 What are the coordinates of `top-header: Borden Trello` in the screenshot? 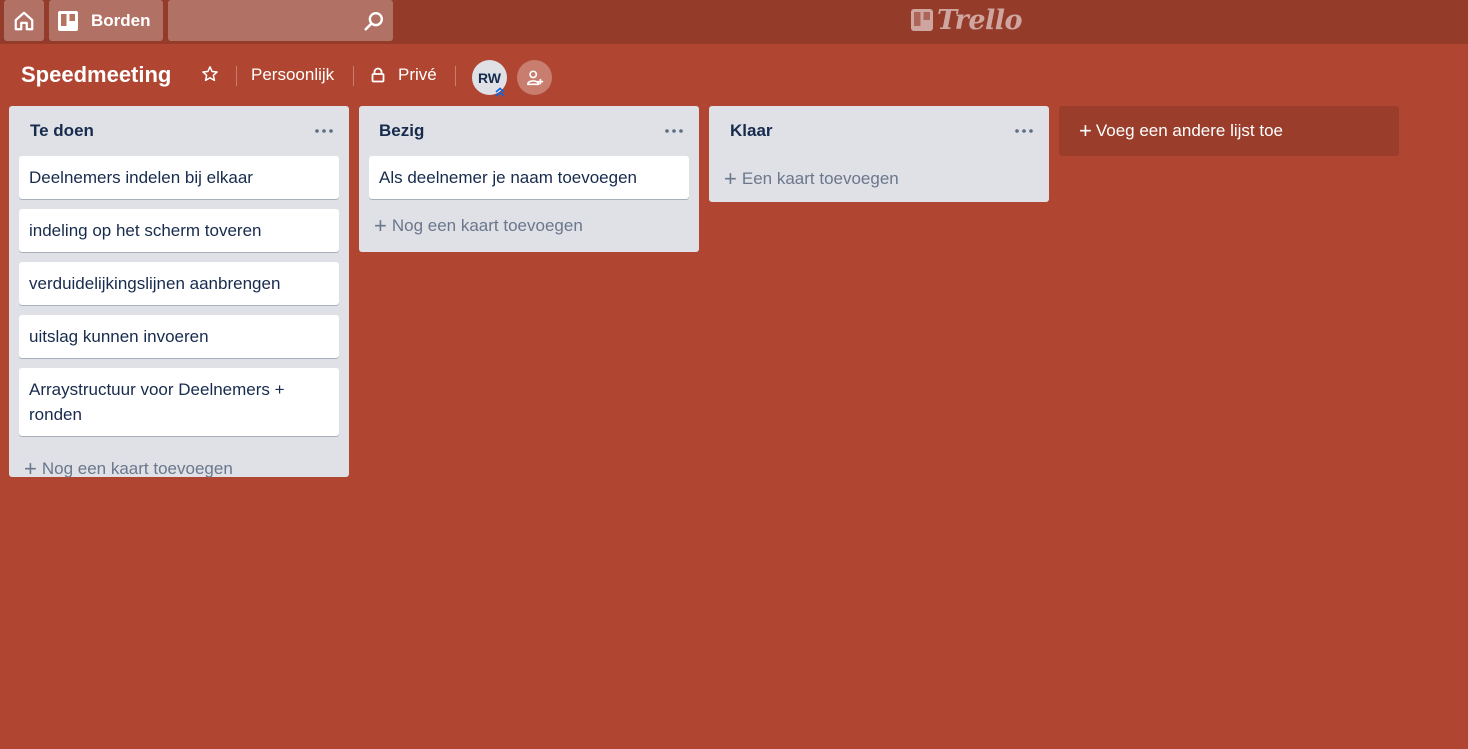 It's located at (734, 22).